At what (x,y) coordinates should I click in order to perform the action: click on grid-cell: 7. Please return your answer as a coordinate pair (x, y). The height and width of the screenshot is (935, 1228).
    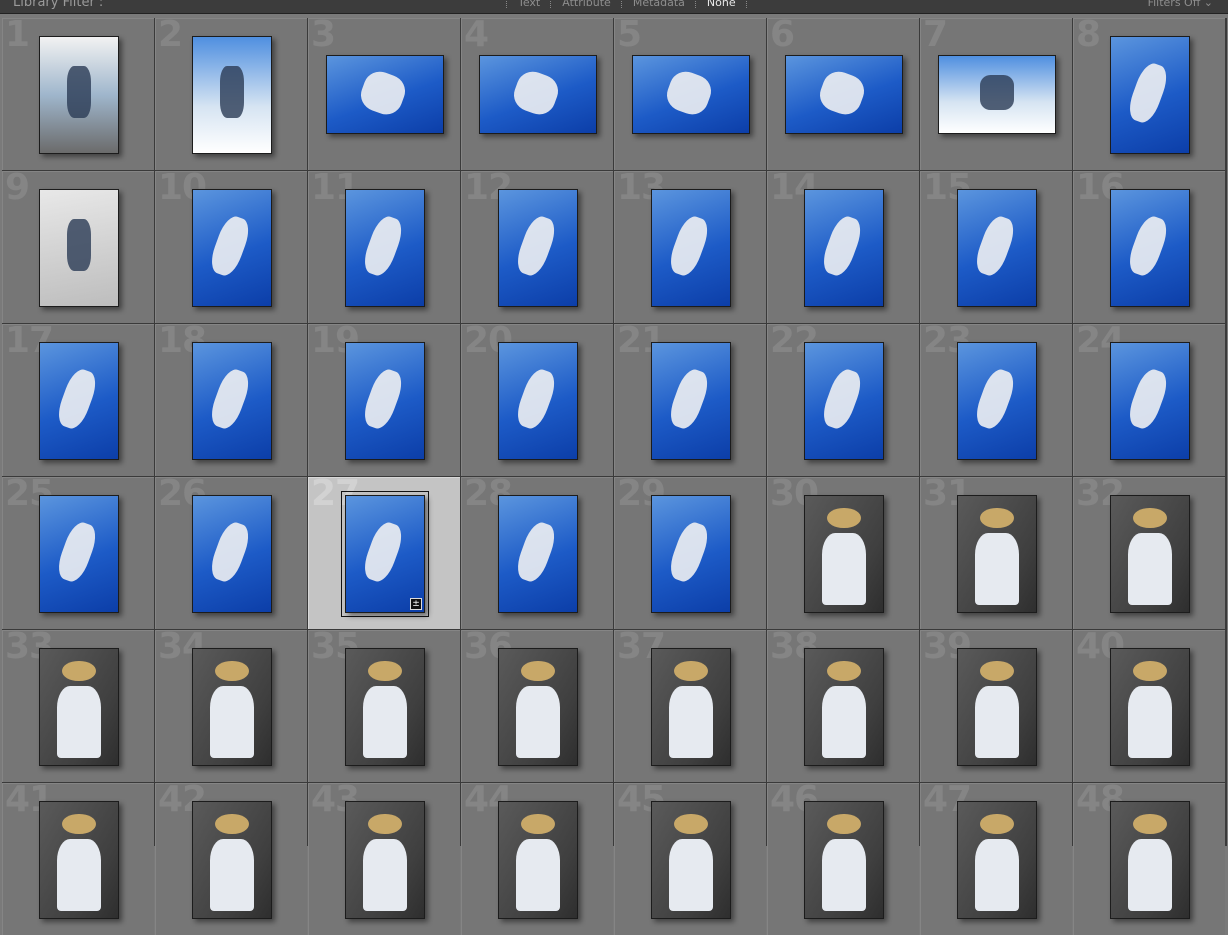
    Looking at the image, I should click on (996, 94).